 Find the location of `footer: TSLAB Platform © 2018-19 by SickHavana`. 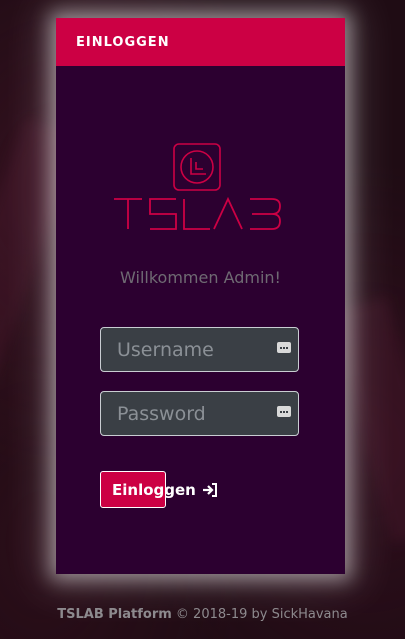

footer: TSLAB Platform © 2018-19 by SickHavana is located at coordinates (202, 614).